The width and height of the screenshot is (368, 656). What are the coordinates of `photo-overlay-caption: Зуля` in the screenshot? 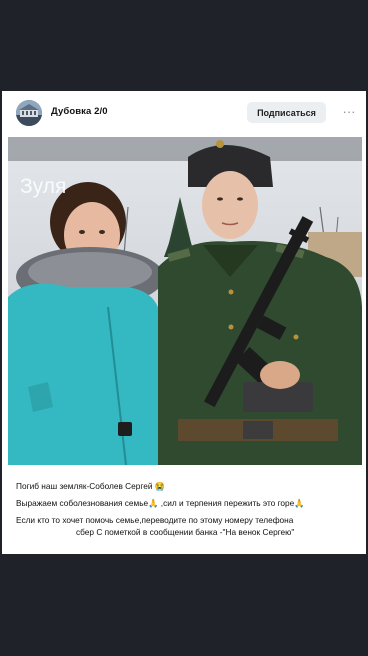 It's located at (43, 186).